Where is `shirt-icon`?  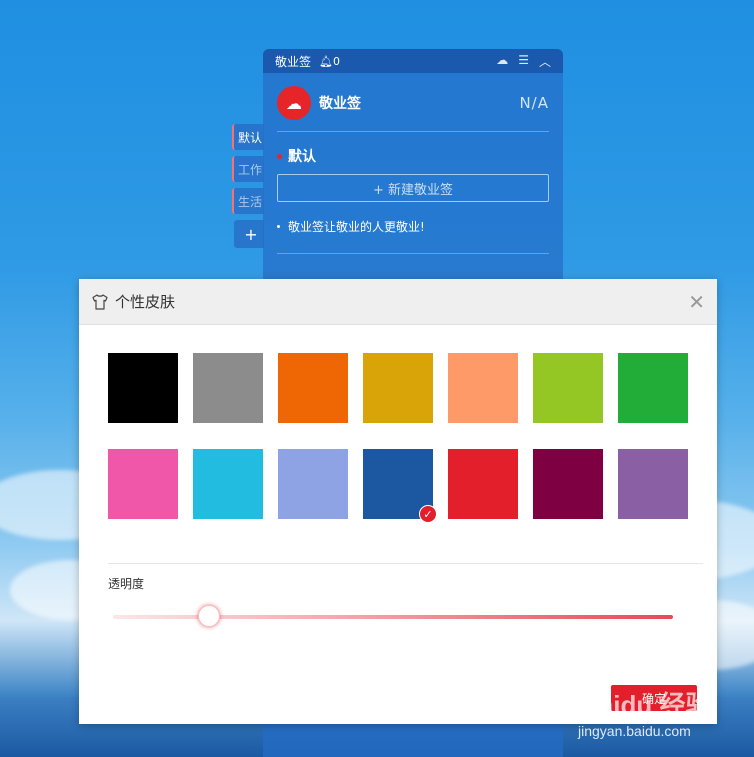
shirt-icon is located at coordinates (100, 301).